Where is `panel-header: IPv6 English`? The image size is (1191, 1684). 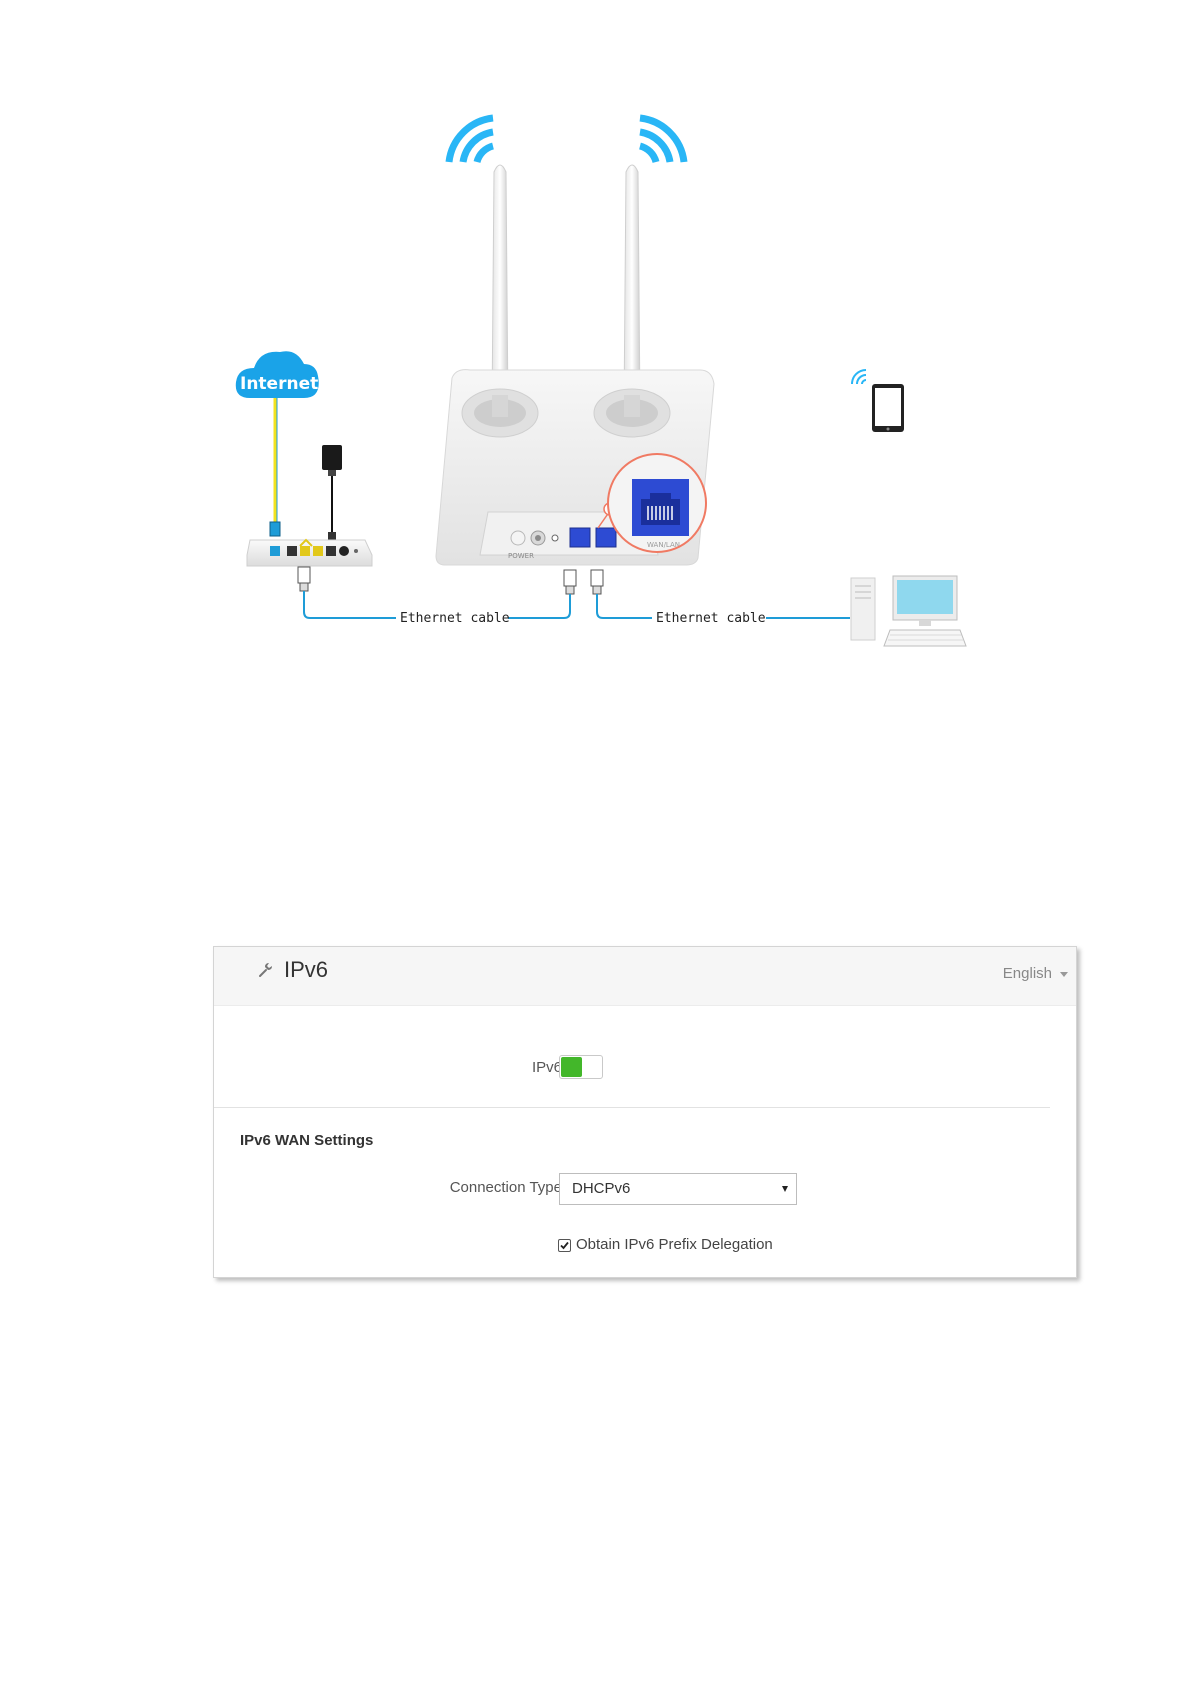 panel-header: IPv6 English is located at coordinates (645, 976).